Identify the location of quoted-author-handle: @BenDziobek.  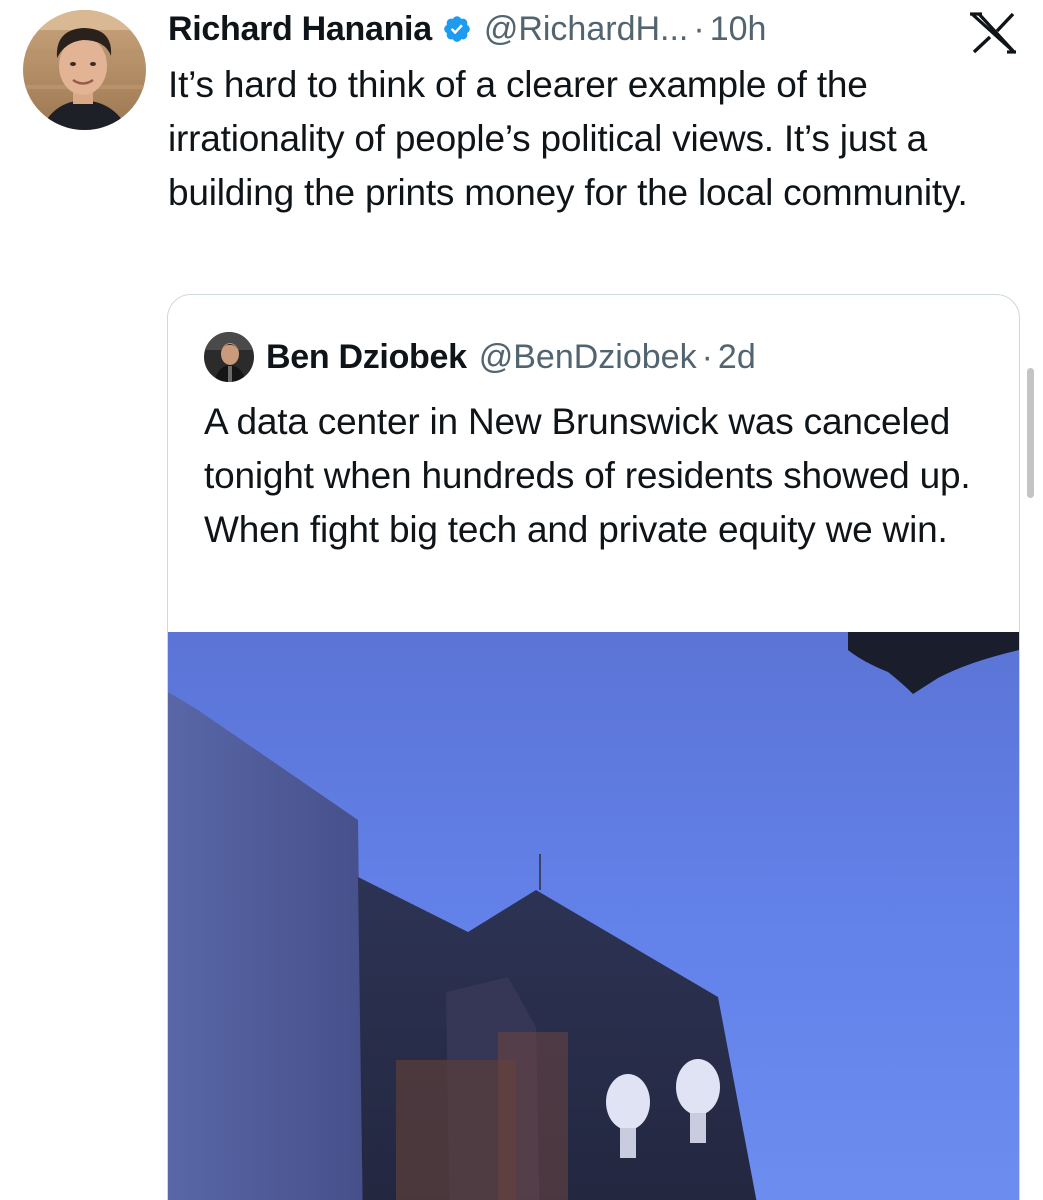
(587, 356).